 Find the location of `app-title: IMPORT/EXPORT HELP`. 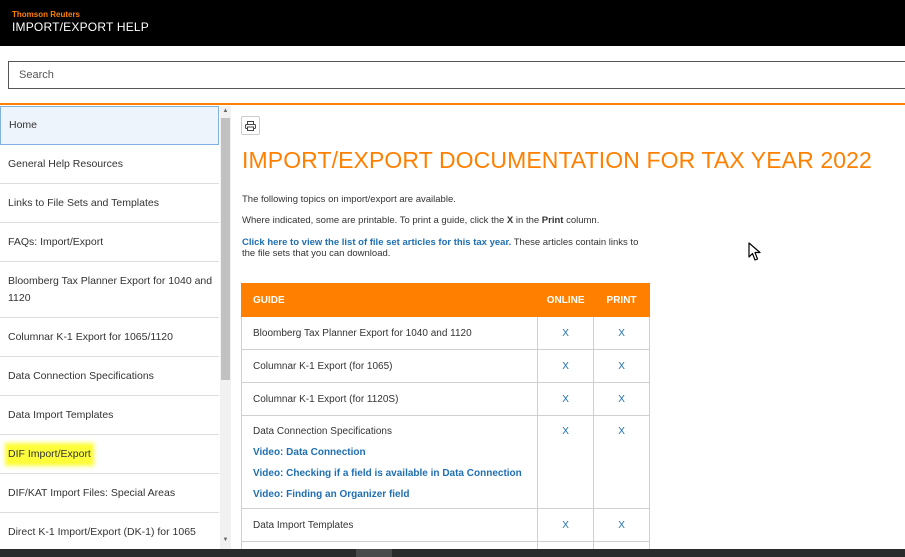

app-title: IMPORT/EXPORT HELP is located at coordinates (80, 27).